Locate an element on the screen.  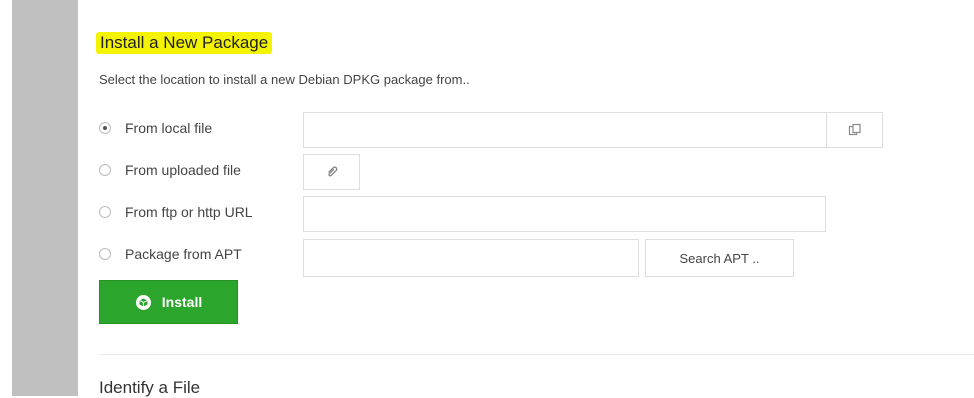
section-divider is located at coordinates (536, 354).